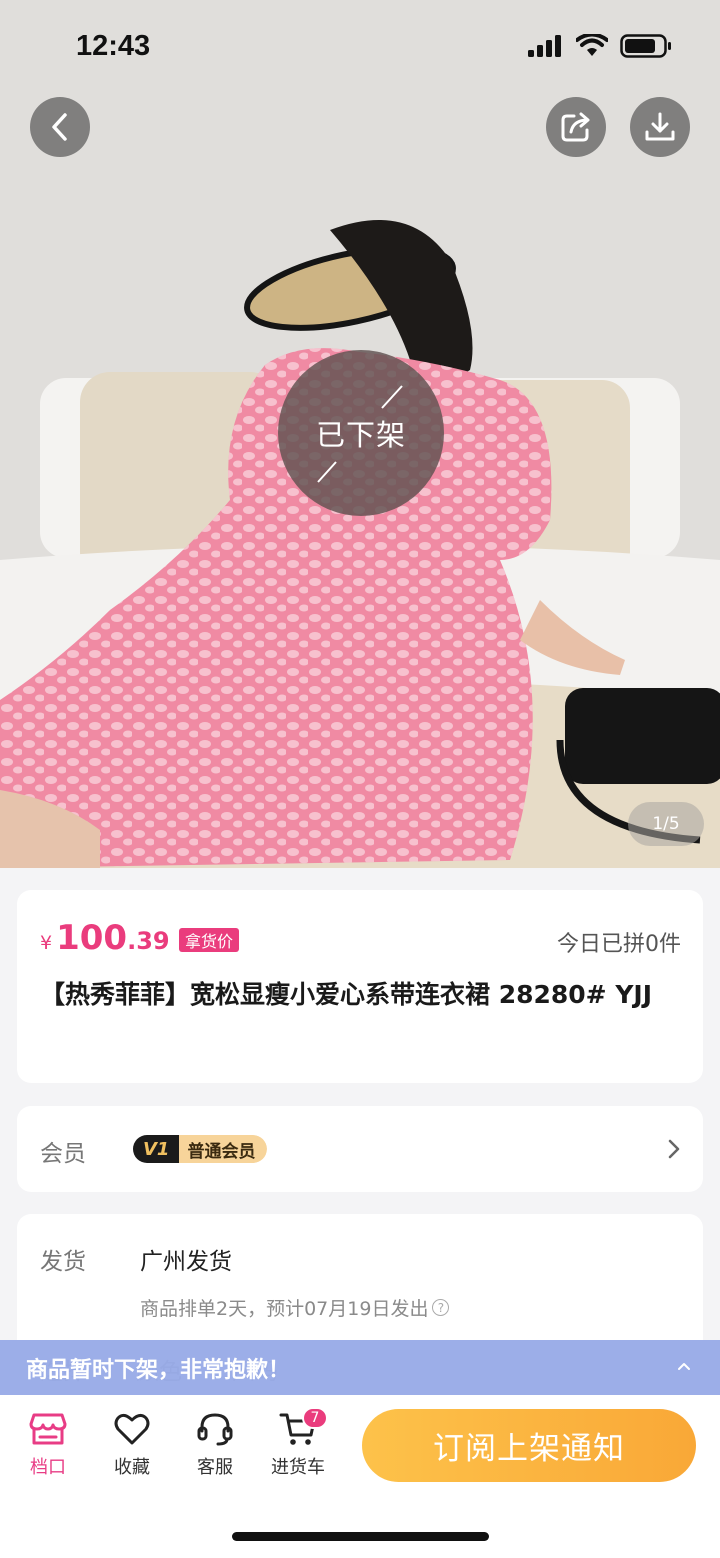 The height and width of the screenshot is (1558, 720). I want to click on member-row: 会员 V1 普通会员, so click(360, 1149).